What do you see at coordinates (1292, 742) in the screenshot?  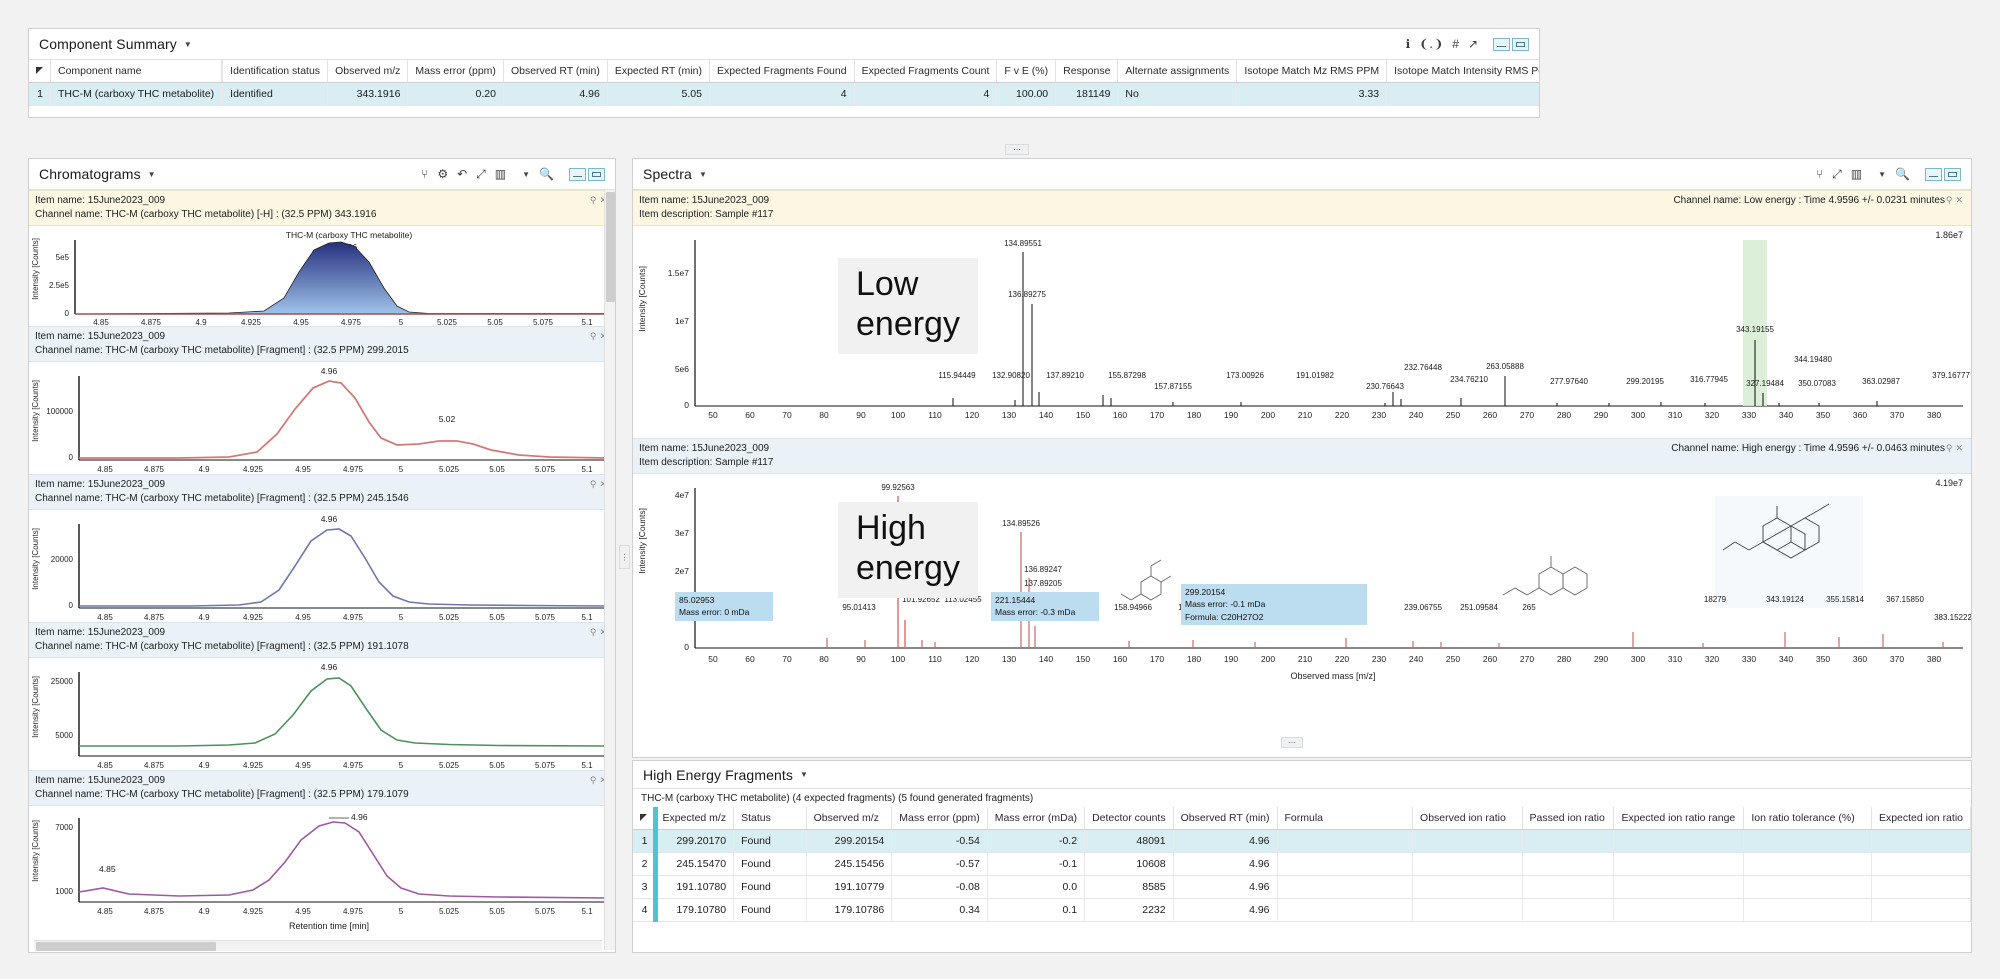 I see `spectra-bottom-splitter: ⋯` at bounding box center [1292, 742].